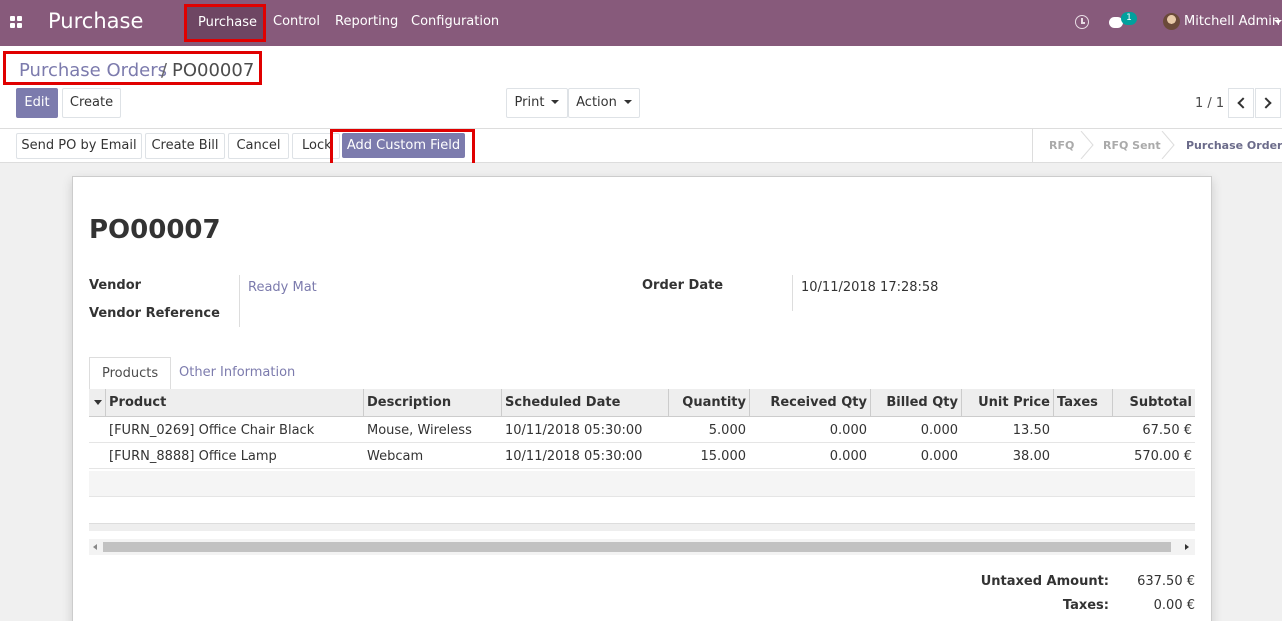  What do you see at coordinates (228, 22) in the screenshot?
I see `menu-purchase-label: Purchase` at bounding box center [228, 22].